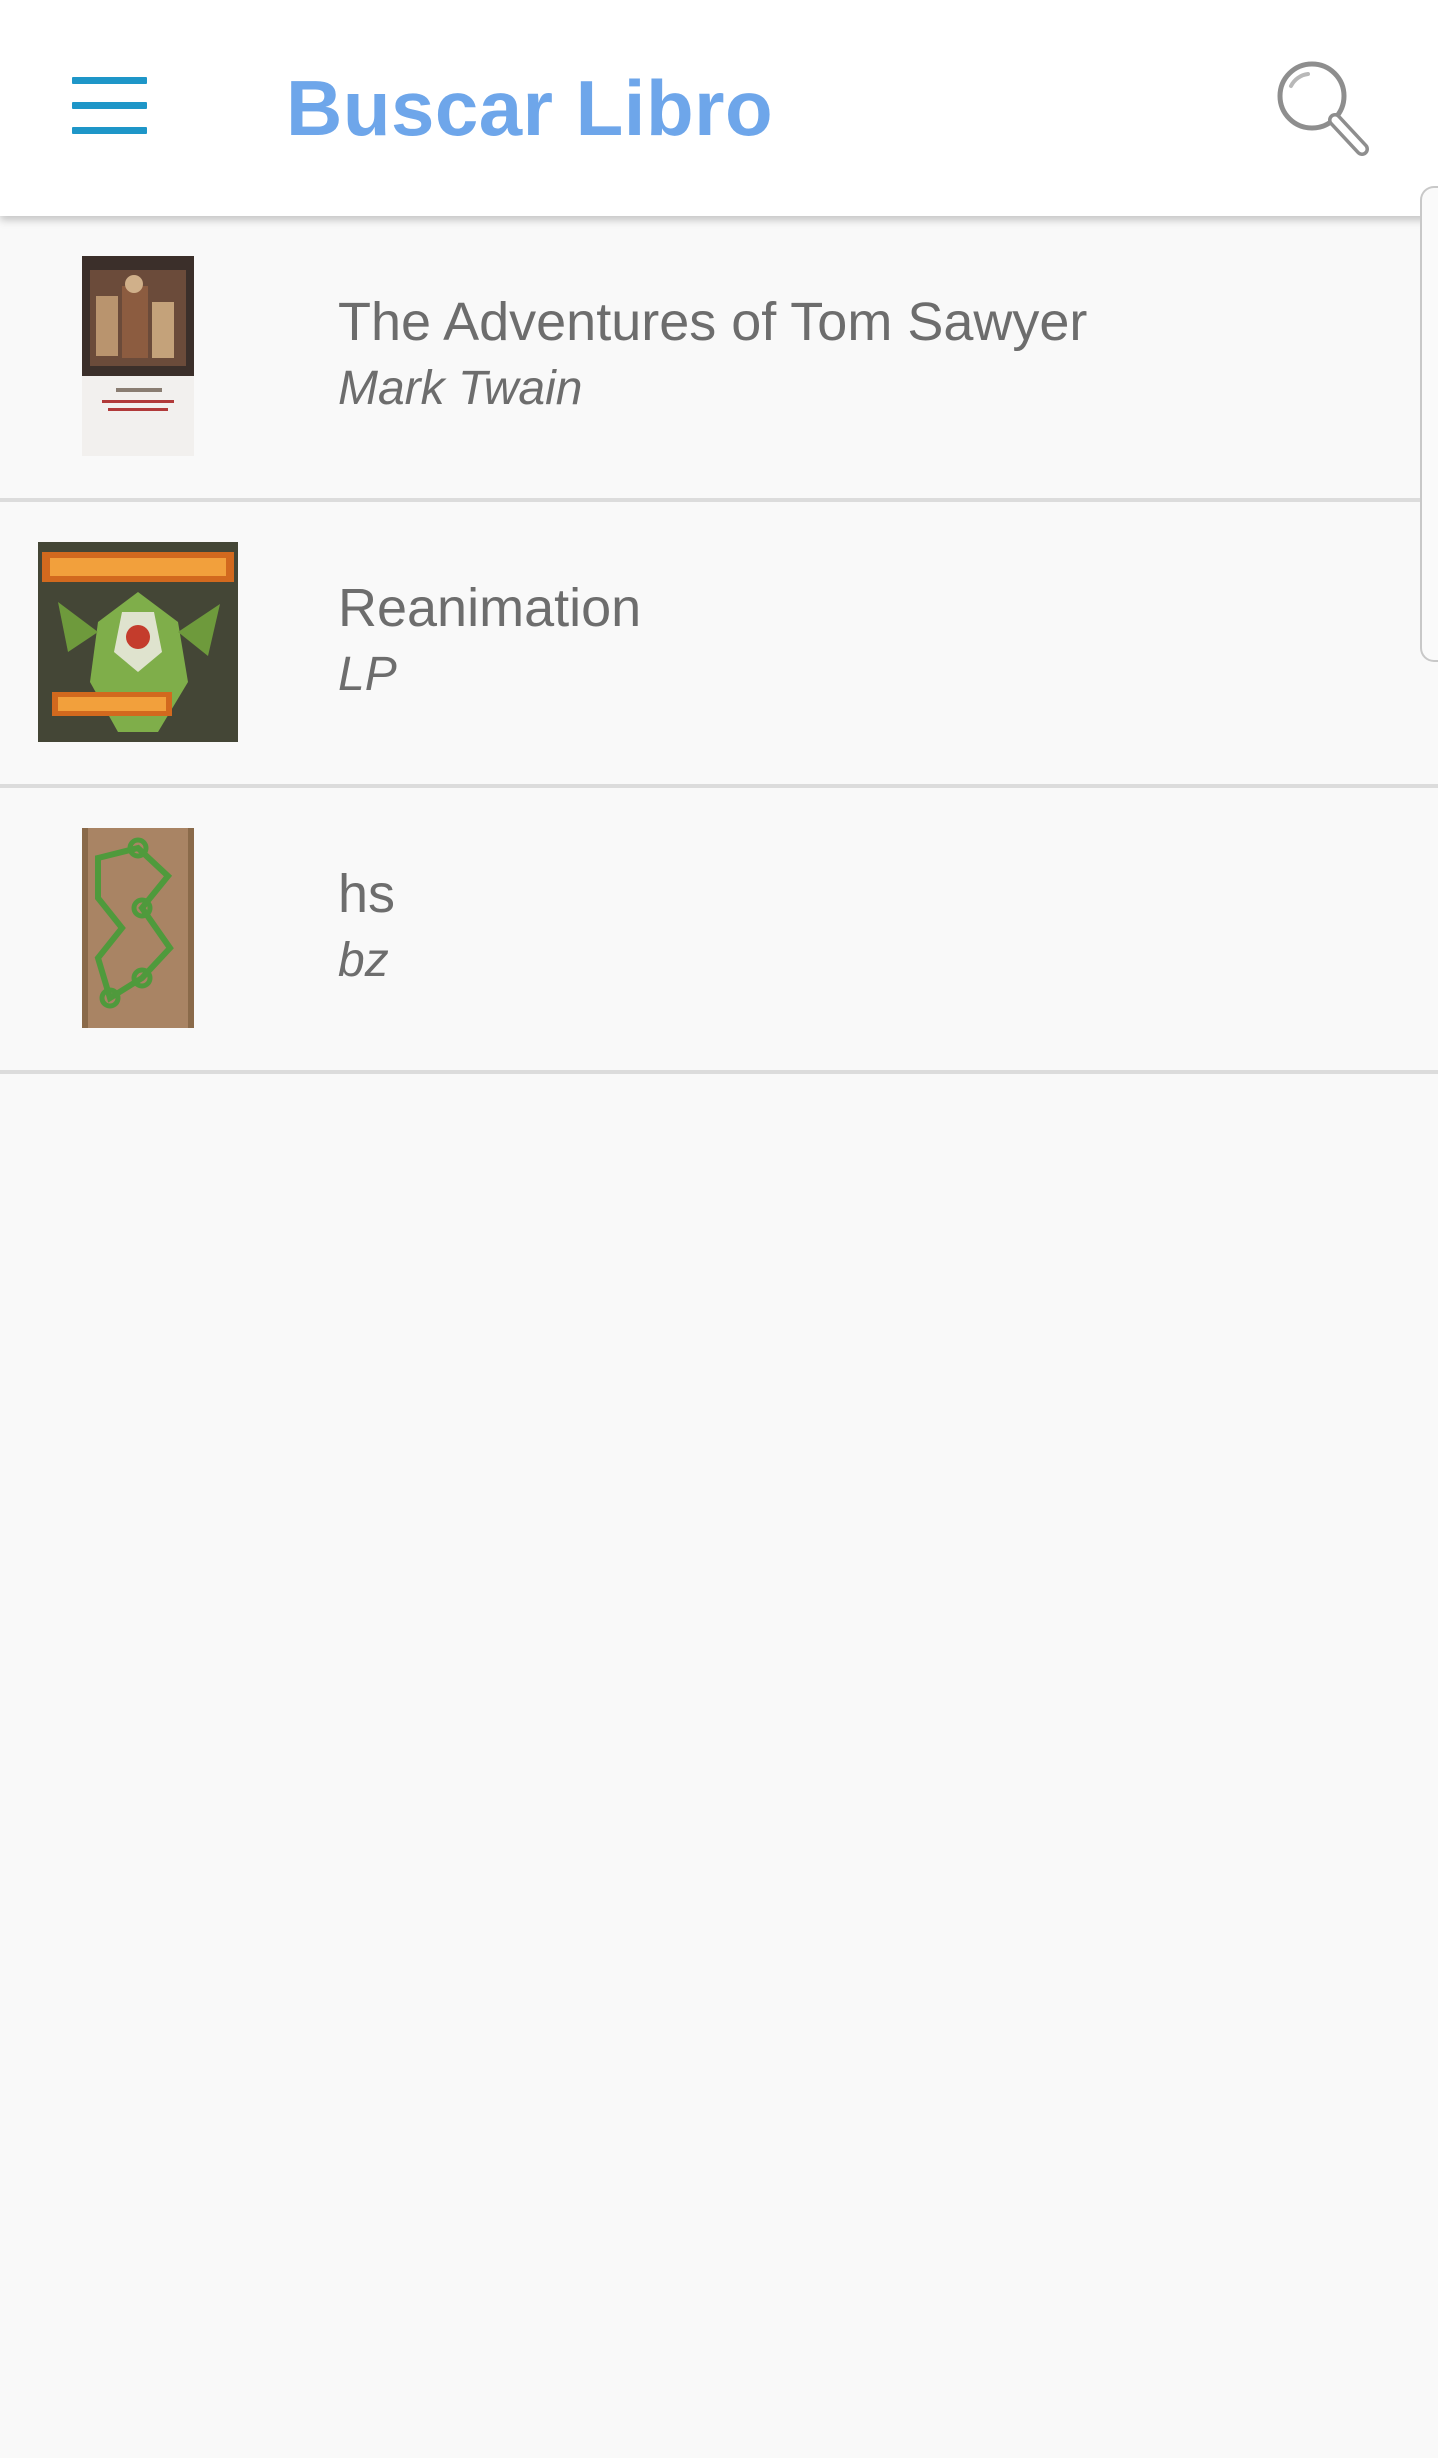 This screenshot has width=1438, height=2458. What do you see at coordinates (138, 642) in the screenshot?
I see `album-cover-image` at bounding box center [138, 642].